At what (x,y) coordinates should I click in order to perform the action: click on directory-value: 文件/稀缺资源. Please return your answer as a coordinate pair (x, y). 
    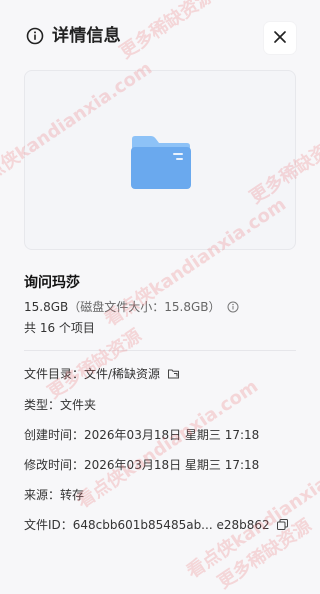
    Looking at the image, I should click on (122, 373).